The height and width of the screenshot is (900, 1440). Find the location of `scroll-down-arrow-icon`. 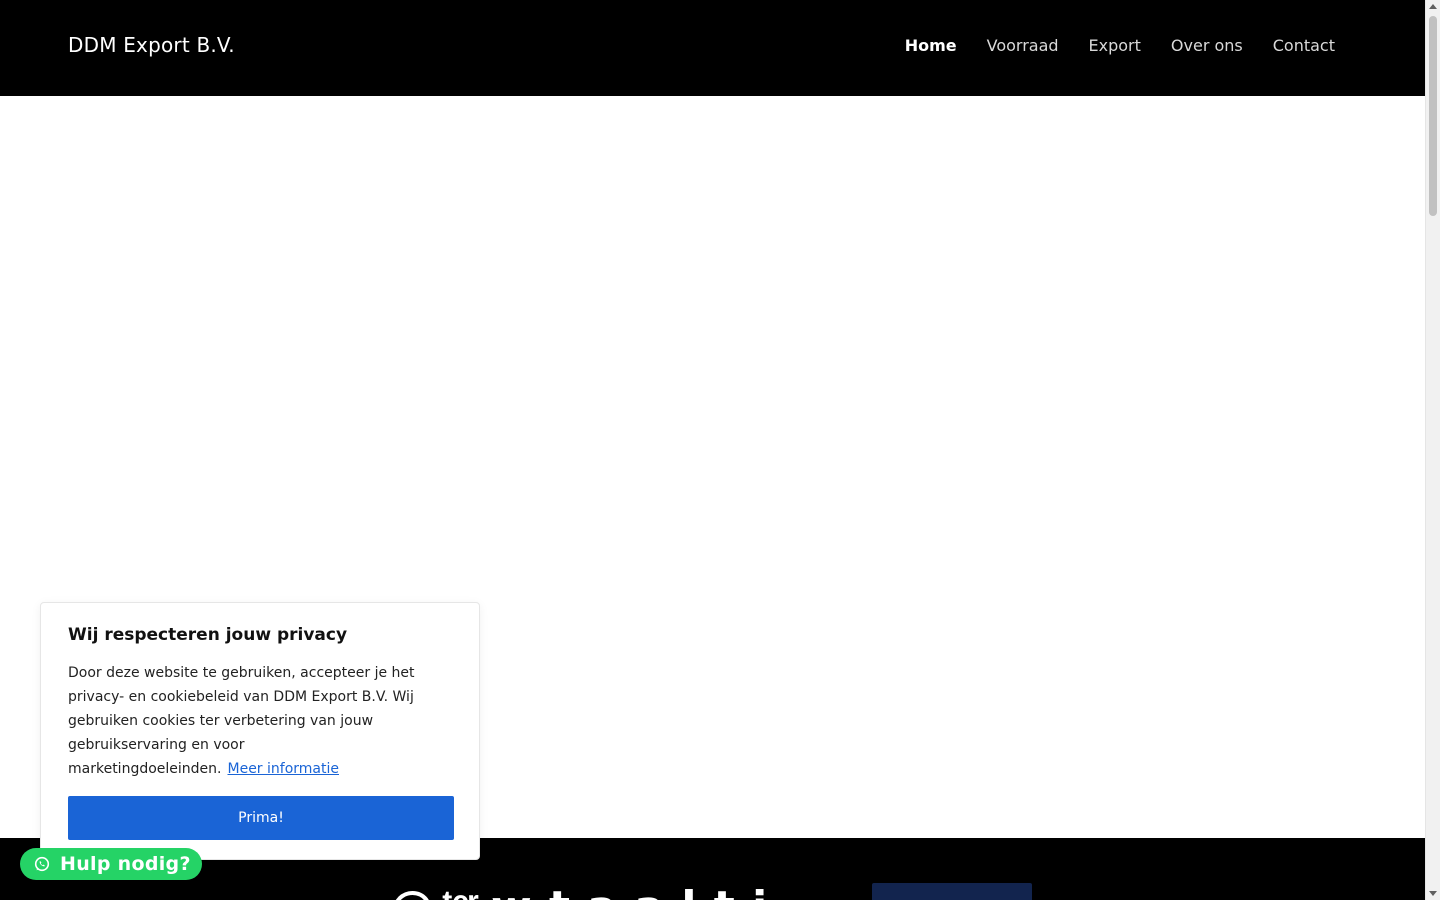

scroll-down-arrow-icon is located at coordinates (1433, 893).